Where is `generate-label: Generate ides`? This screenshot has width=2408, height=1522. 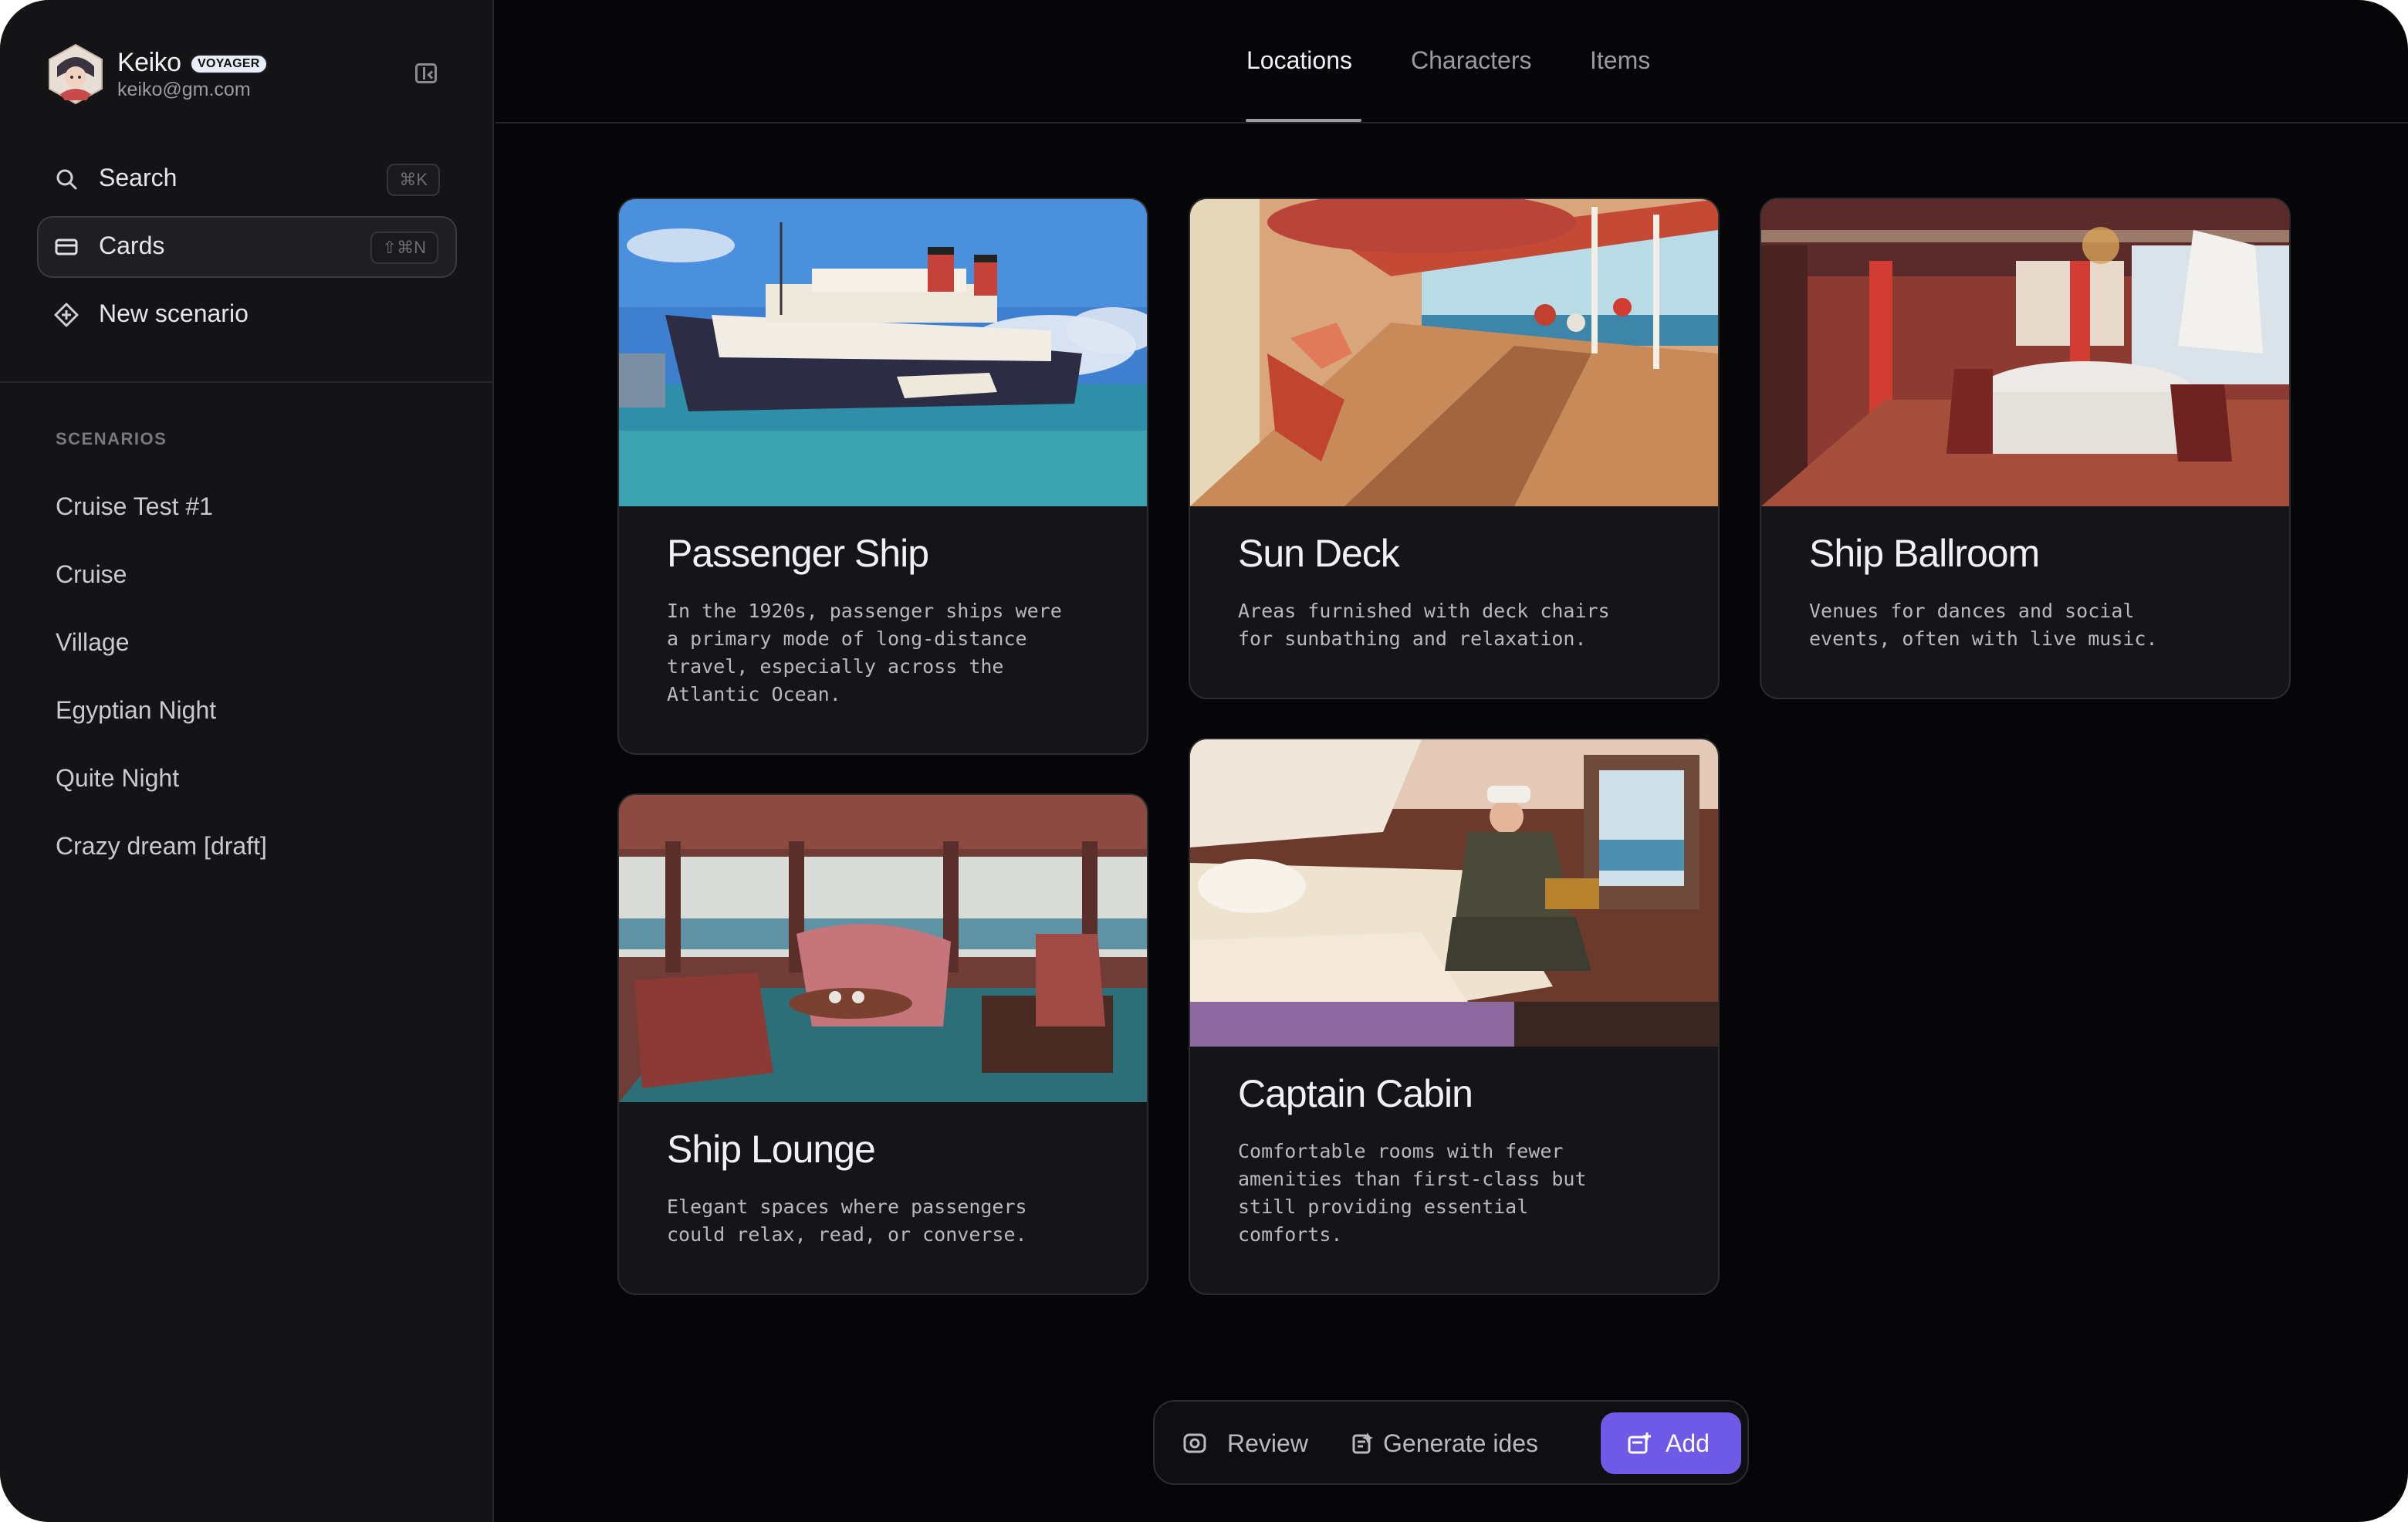
generate-label: Generate ides is located at coordinates (1461, 1443).